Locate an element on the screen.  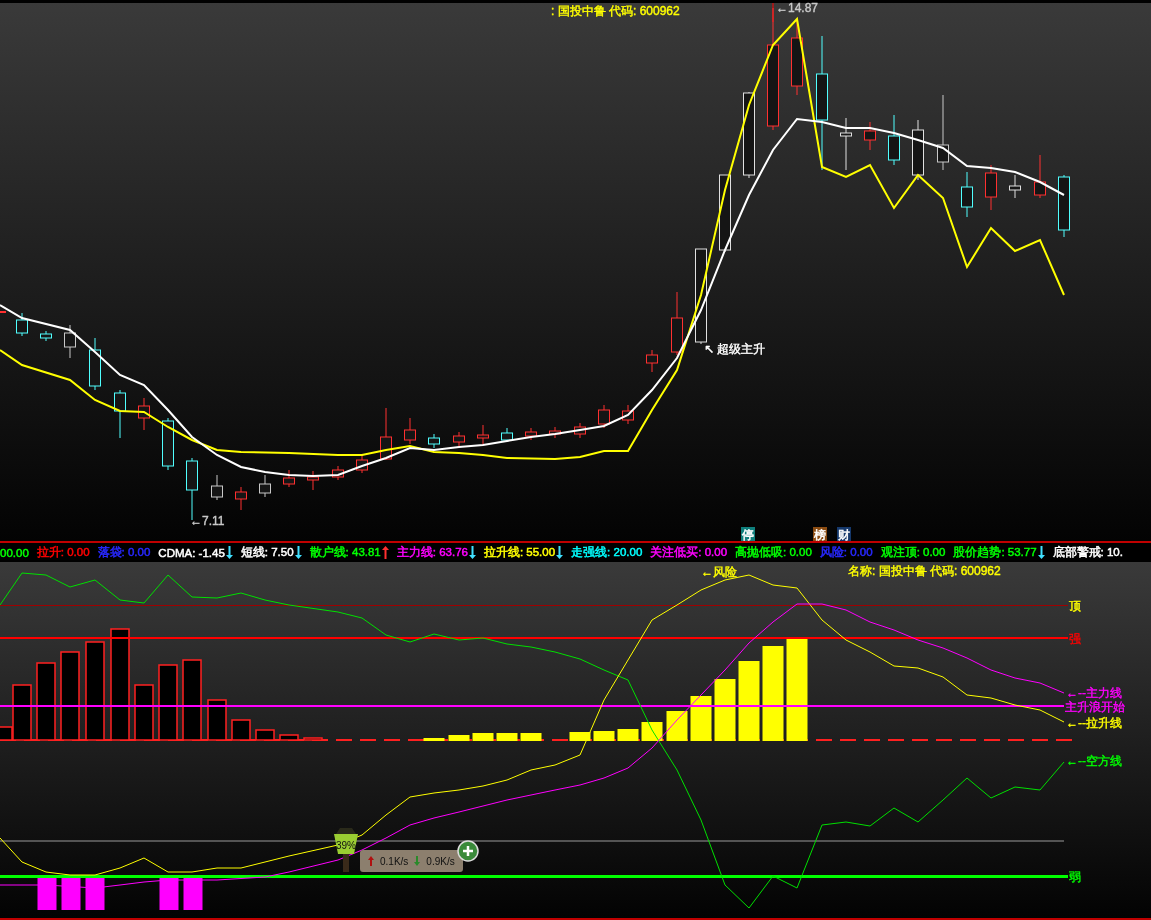
tag-badge: 榜 is located at coordinates (820, 534).